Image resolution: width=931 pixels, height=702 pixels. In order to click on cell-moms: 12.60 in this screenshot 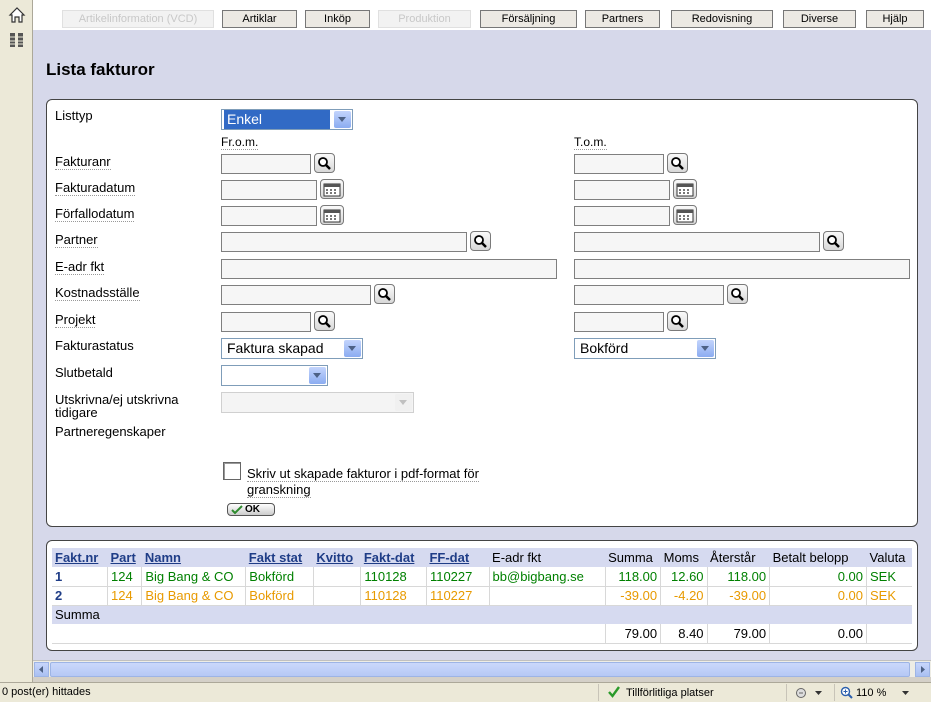, I will do `click(684, 577)`.